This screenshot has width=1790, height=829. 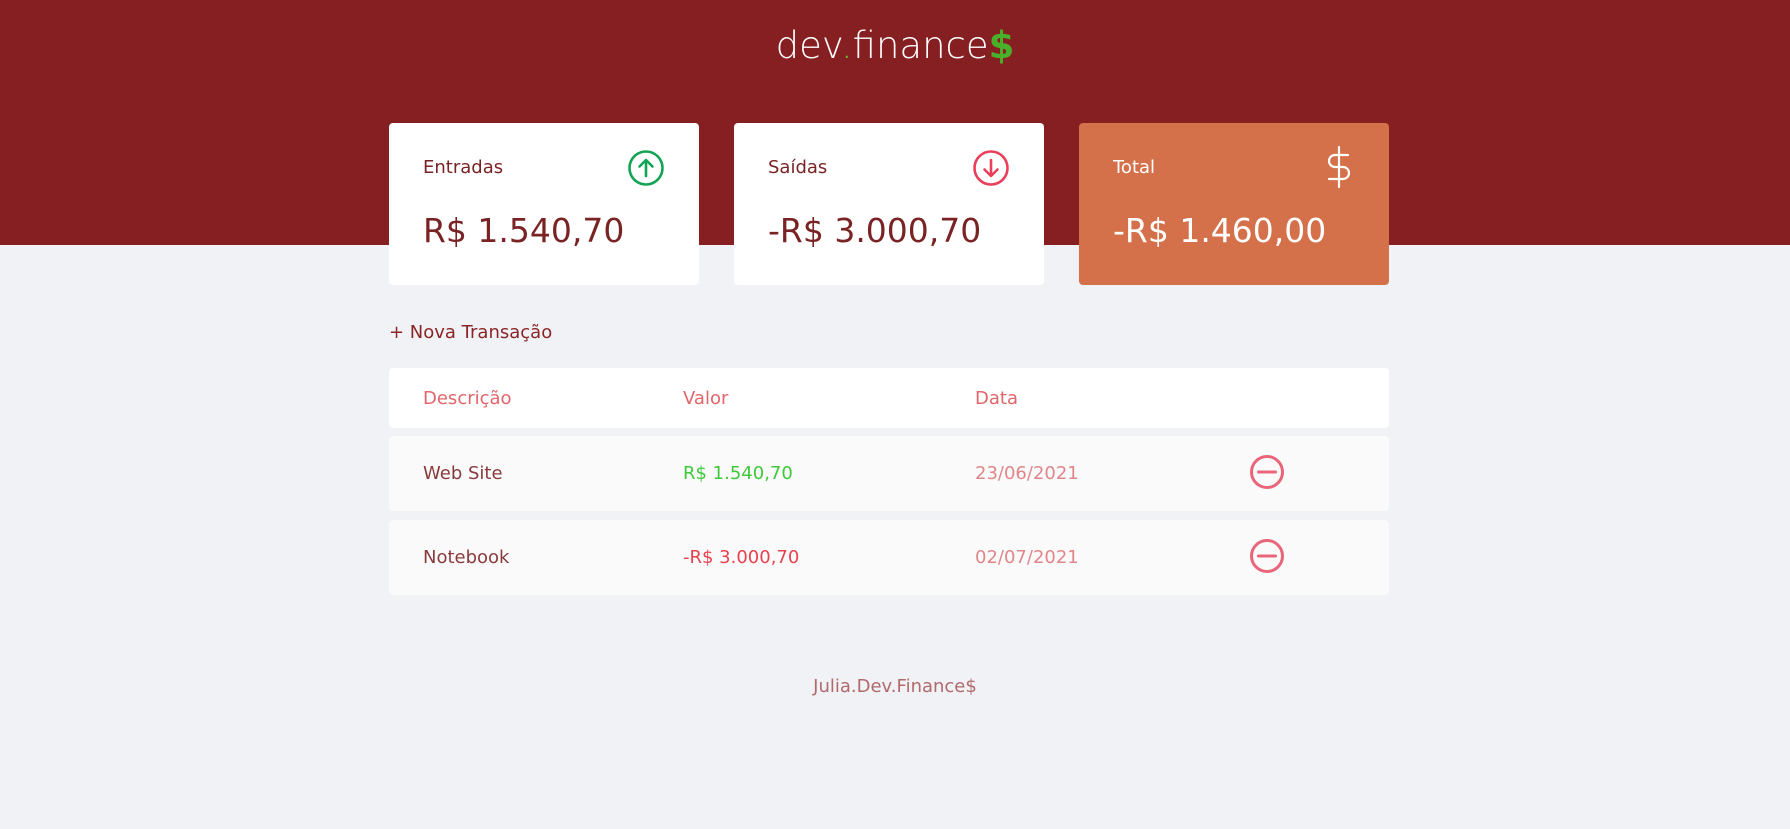 What do you see at coordinates (889, 473) in the screenshot?
I see `table-row: Web Site R$ 1.540,70 23/06/2021` at bounding box center [889, 473].